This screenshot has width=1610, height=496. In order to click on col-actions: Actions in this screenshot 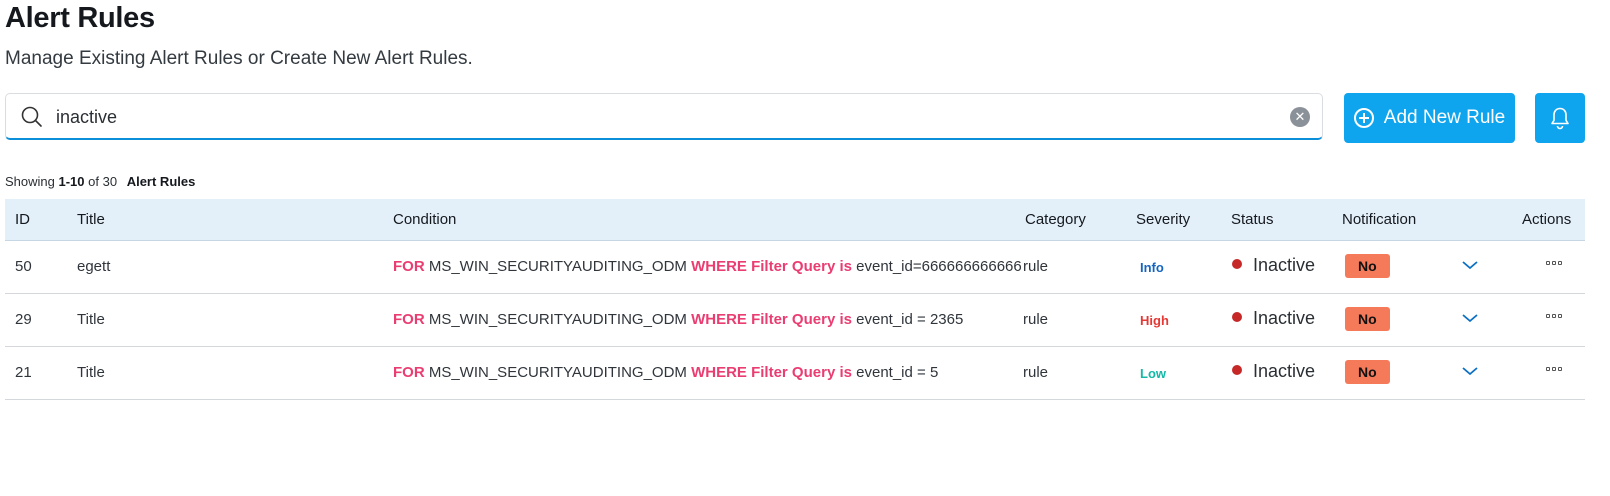, I will do `click(1547, 219)`.